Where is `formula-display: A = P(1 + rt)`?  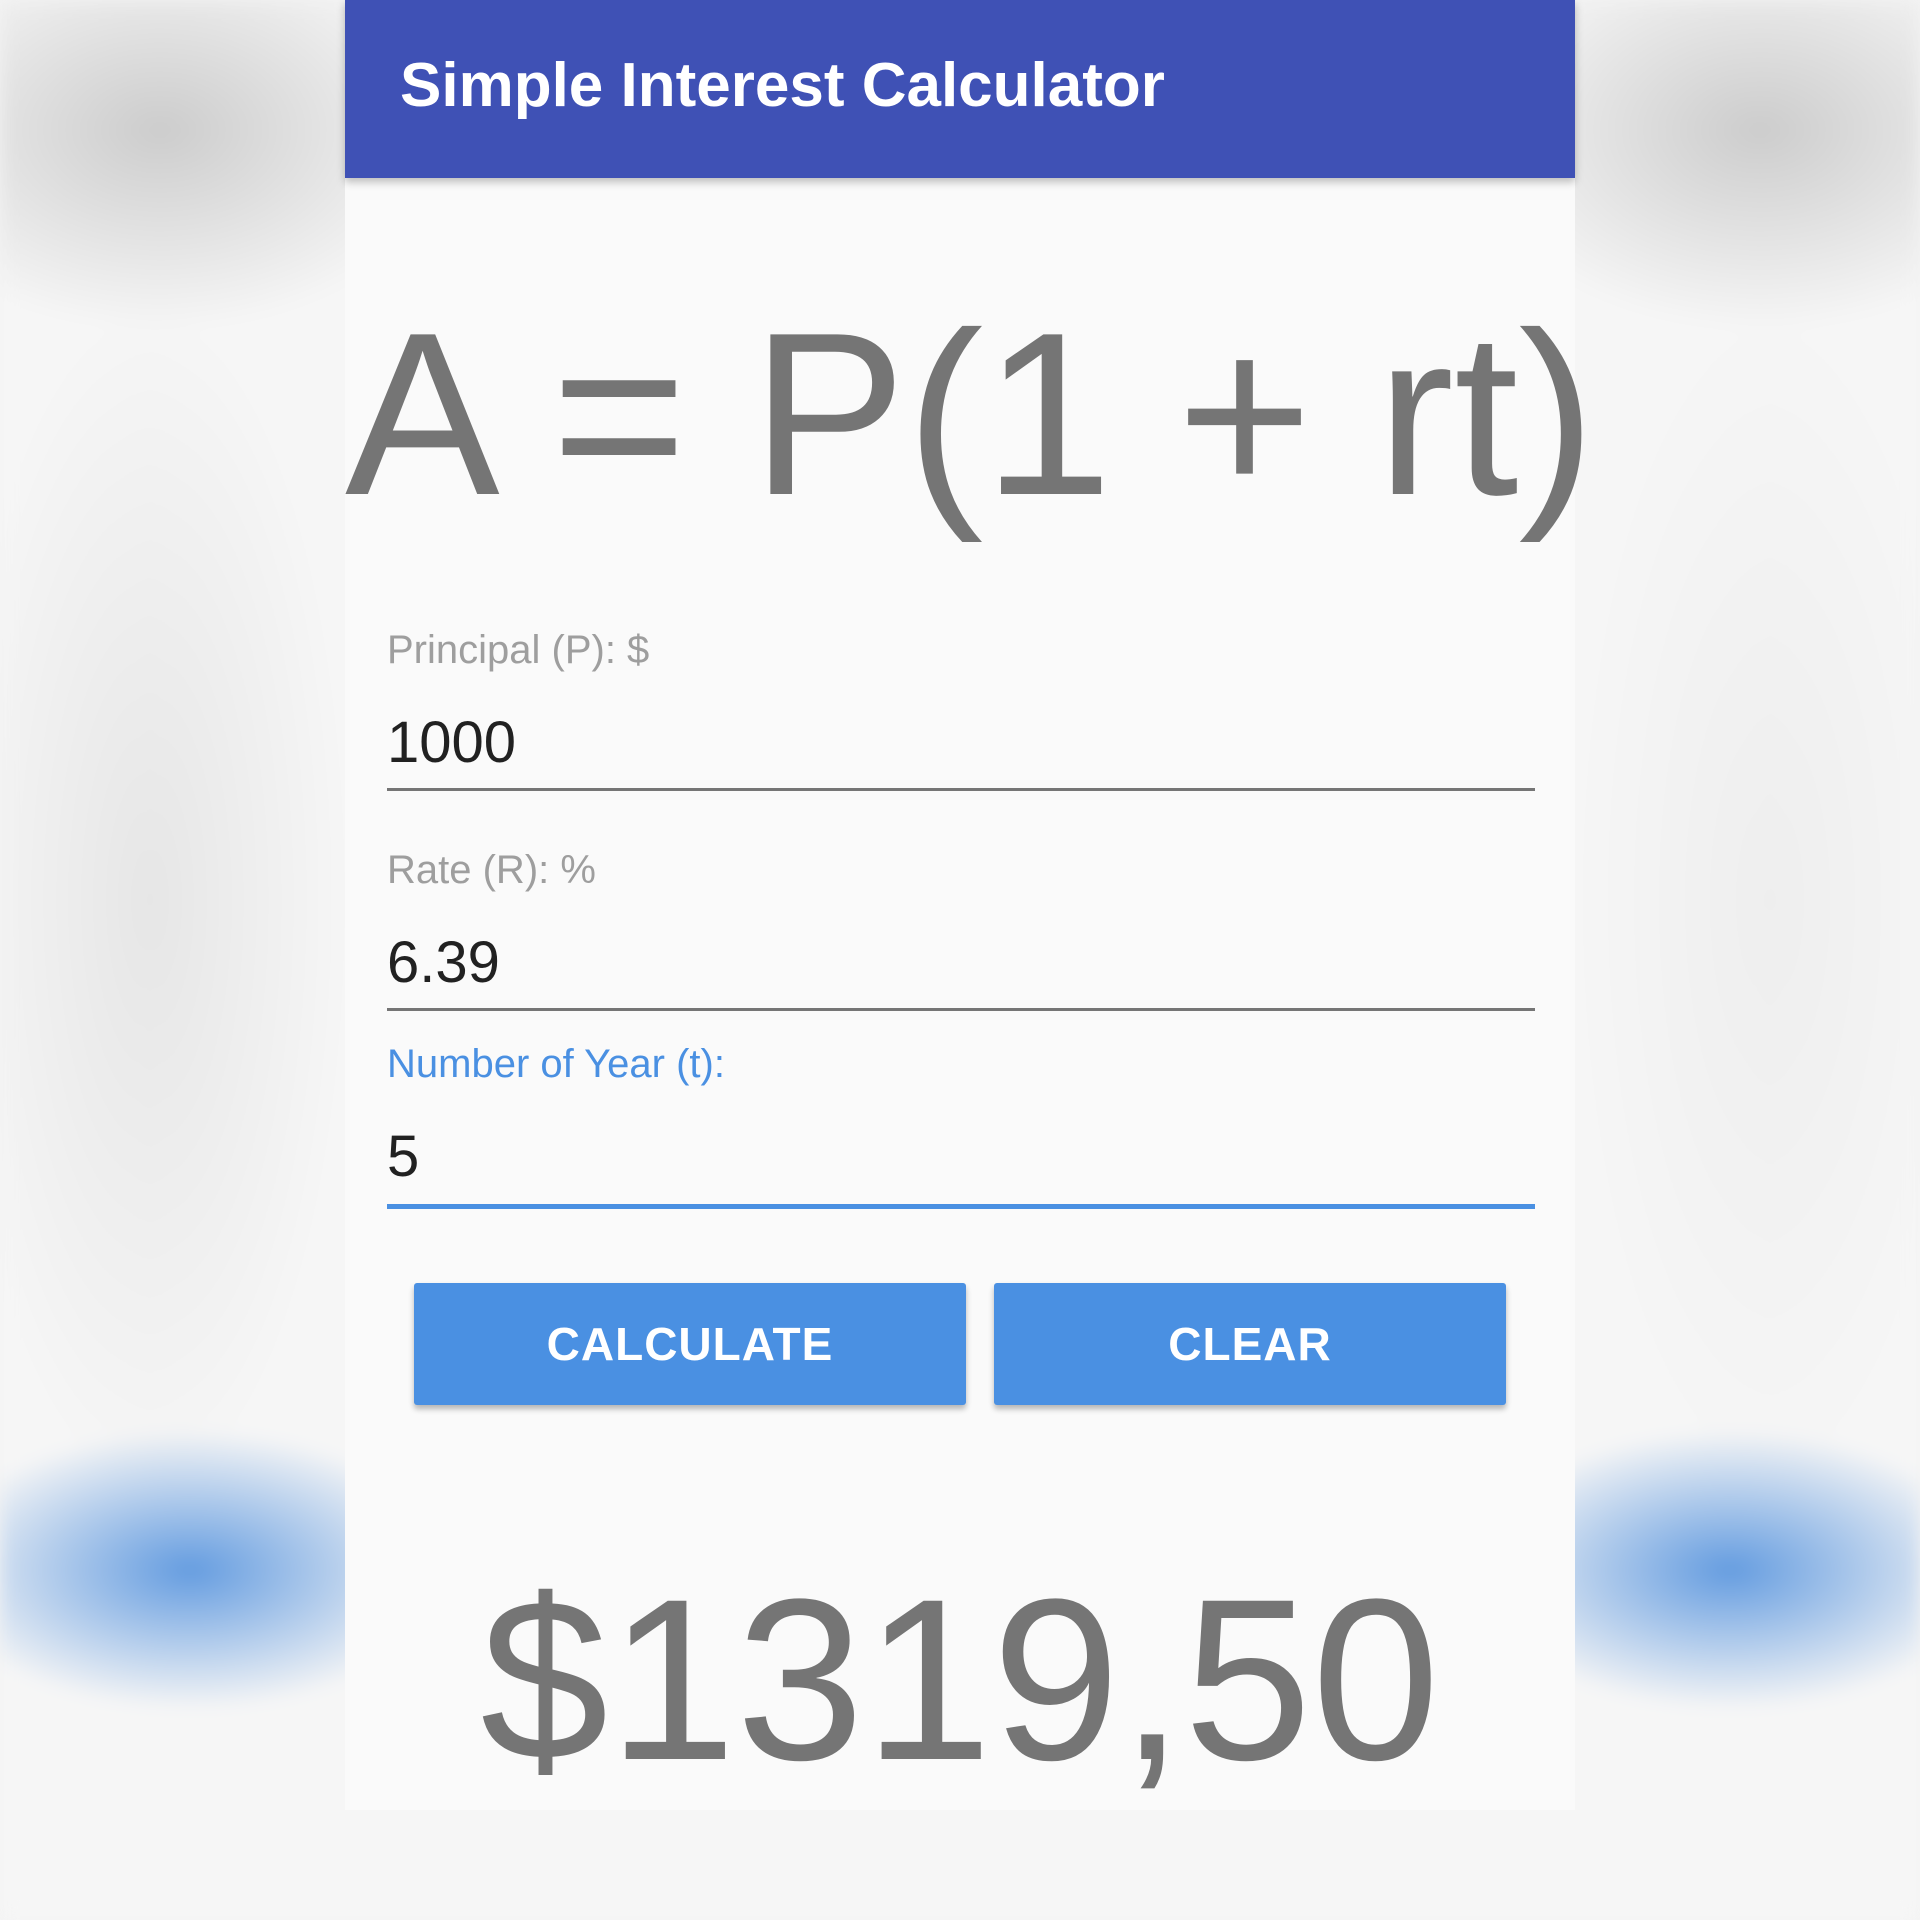
formula-display: A = P(1 + rt) is located at coordinates (970, 414).